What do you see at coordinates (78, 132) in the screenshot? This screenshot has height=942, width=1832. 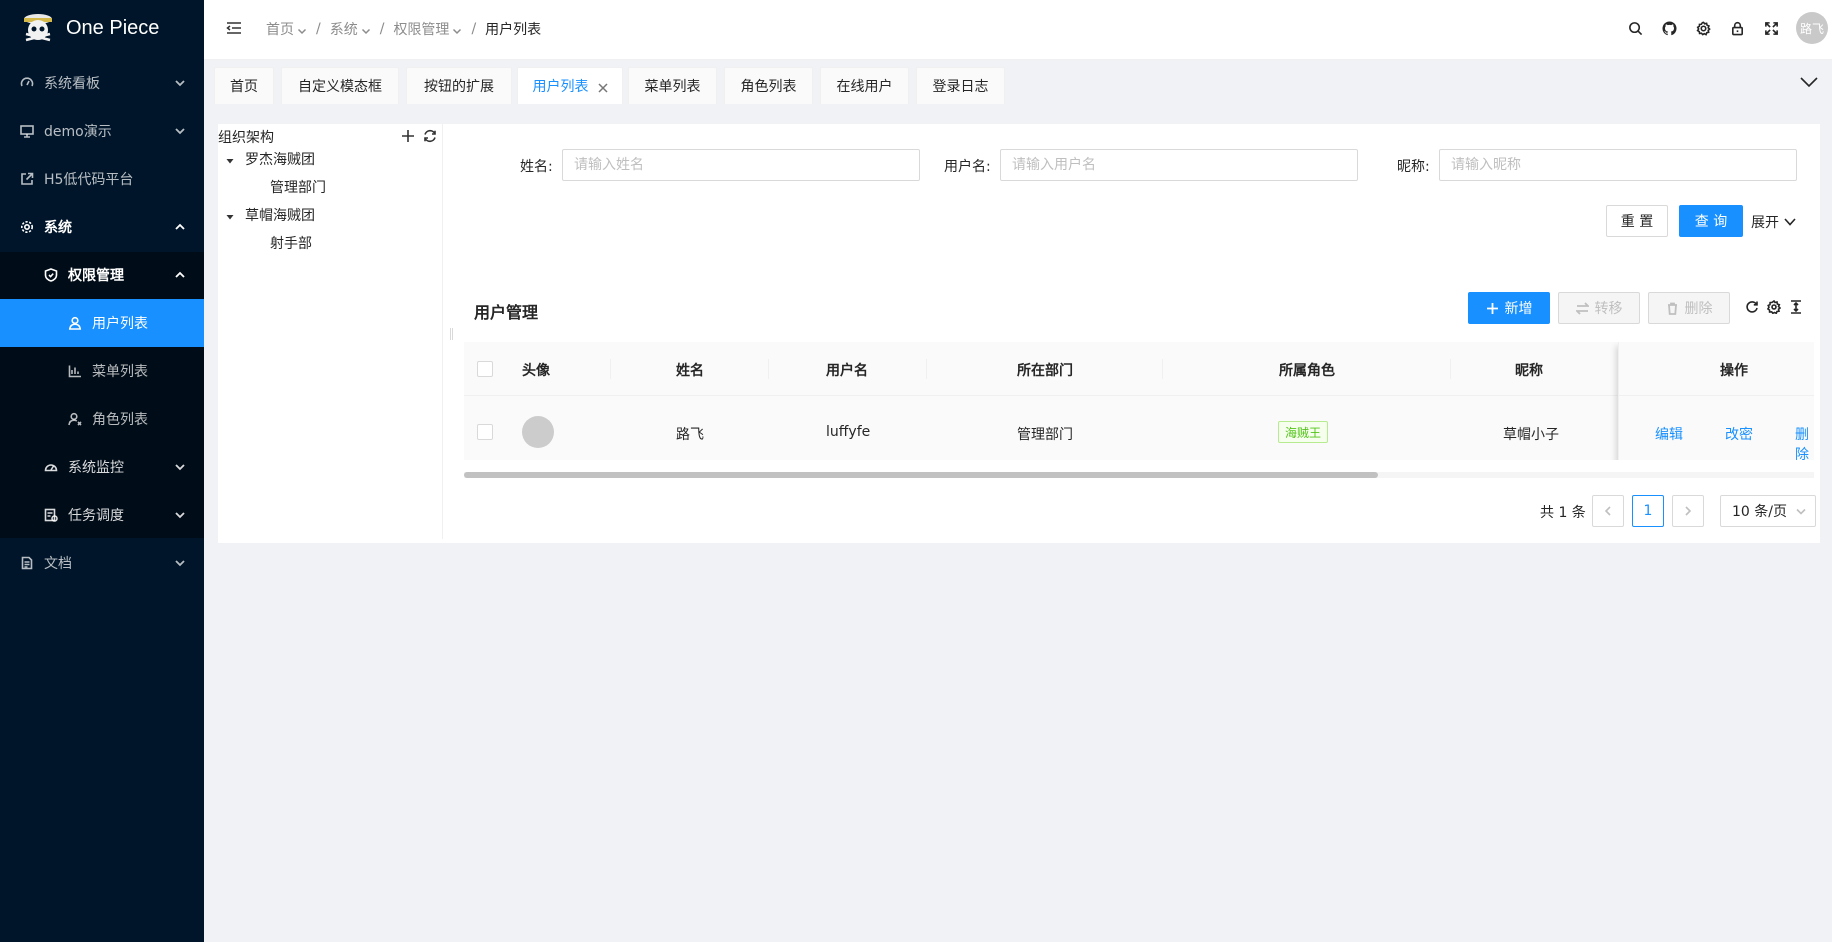 I see `sidebar-item-label: demo演示` at bounding box center [78, 132].